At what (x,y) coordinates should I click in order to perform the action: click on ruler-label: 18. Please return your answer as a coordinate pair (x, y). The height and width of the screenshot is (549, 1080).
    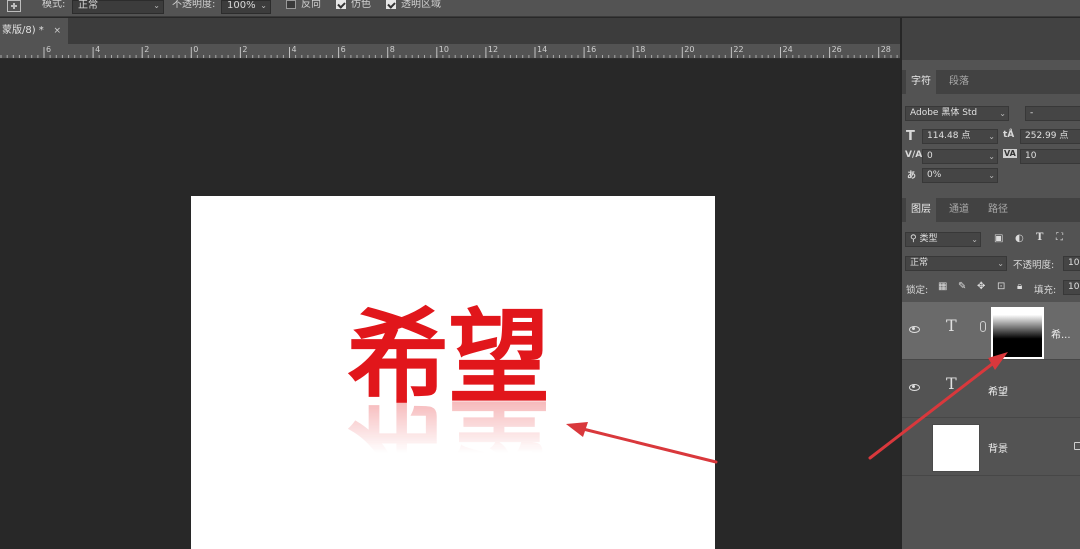
    Looking at the image, I should click on (640, 49).